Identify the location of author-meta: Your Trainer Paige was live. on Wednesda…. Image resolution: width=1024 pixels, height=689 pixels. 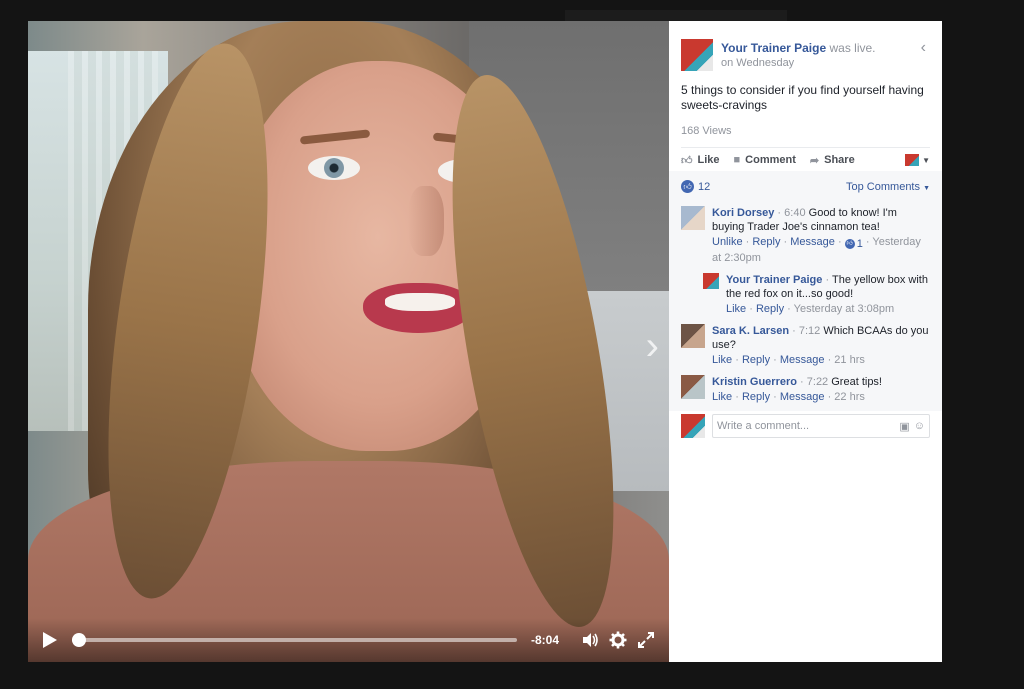
(798, 54).